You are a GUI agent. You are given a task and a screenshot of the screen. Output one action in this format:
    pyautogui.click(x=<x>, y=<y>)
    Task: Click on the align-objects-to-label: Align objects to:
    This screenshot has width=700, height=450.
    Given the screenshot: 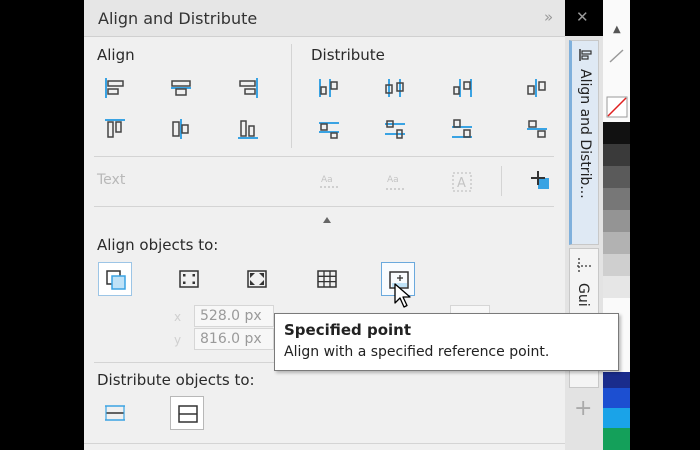 What is the action you would take?
    pyautogui.click(x=158, y=245)
    